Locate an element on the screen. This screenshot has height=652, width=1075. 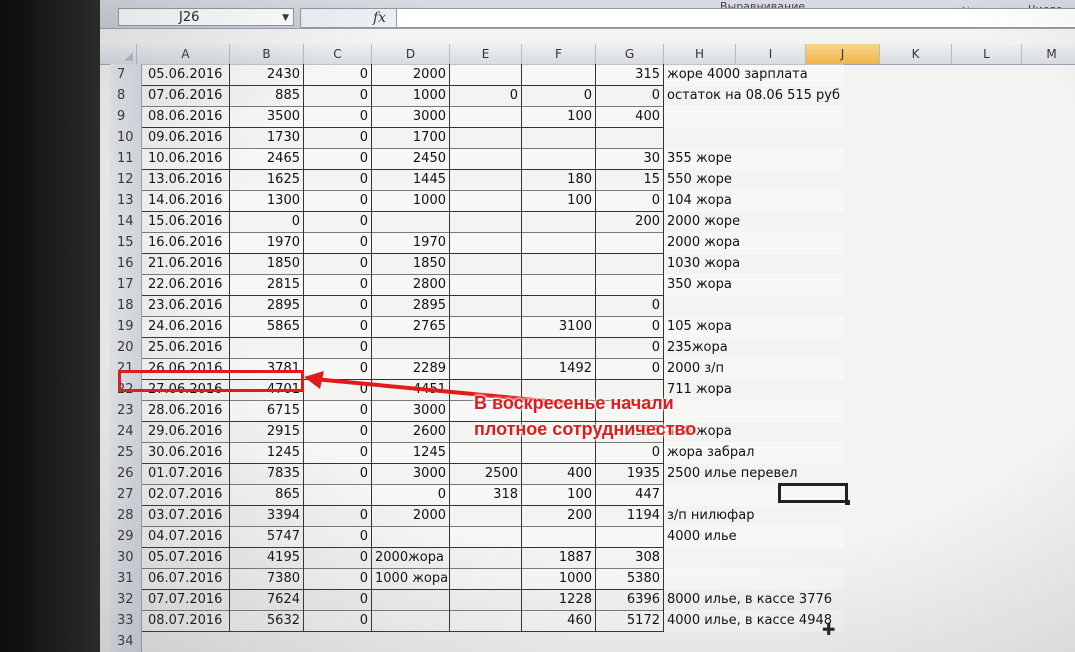
cell-a33: 08.07.2016 is located at coordinates (186, 621).